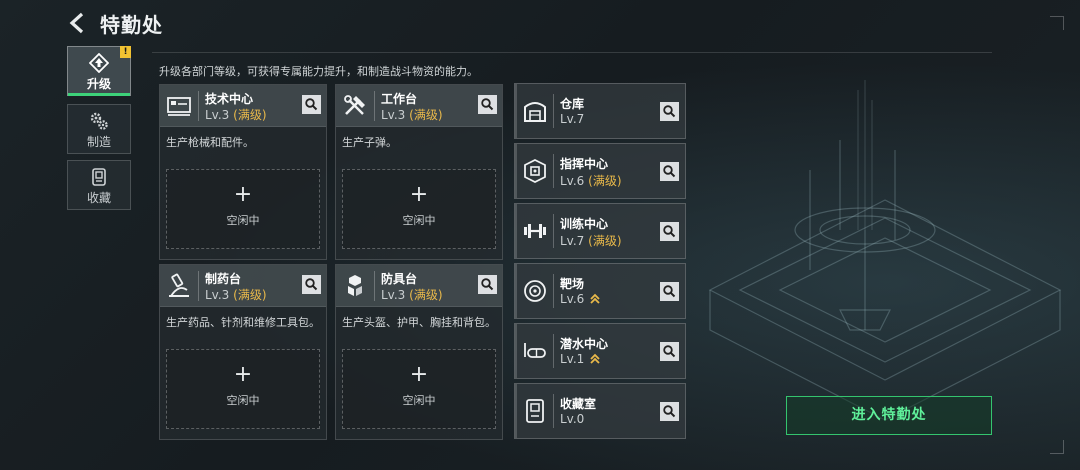 The width and height of the screenshot is (1080, 470). I want to click on facility-name: 靶场, so click(572, 284).